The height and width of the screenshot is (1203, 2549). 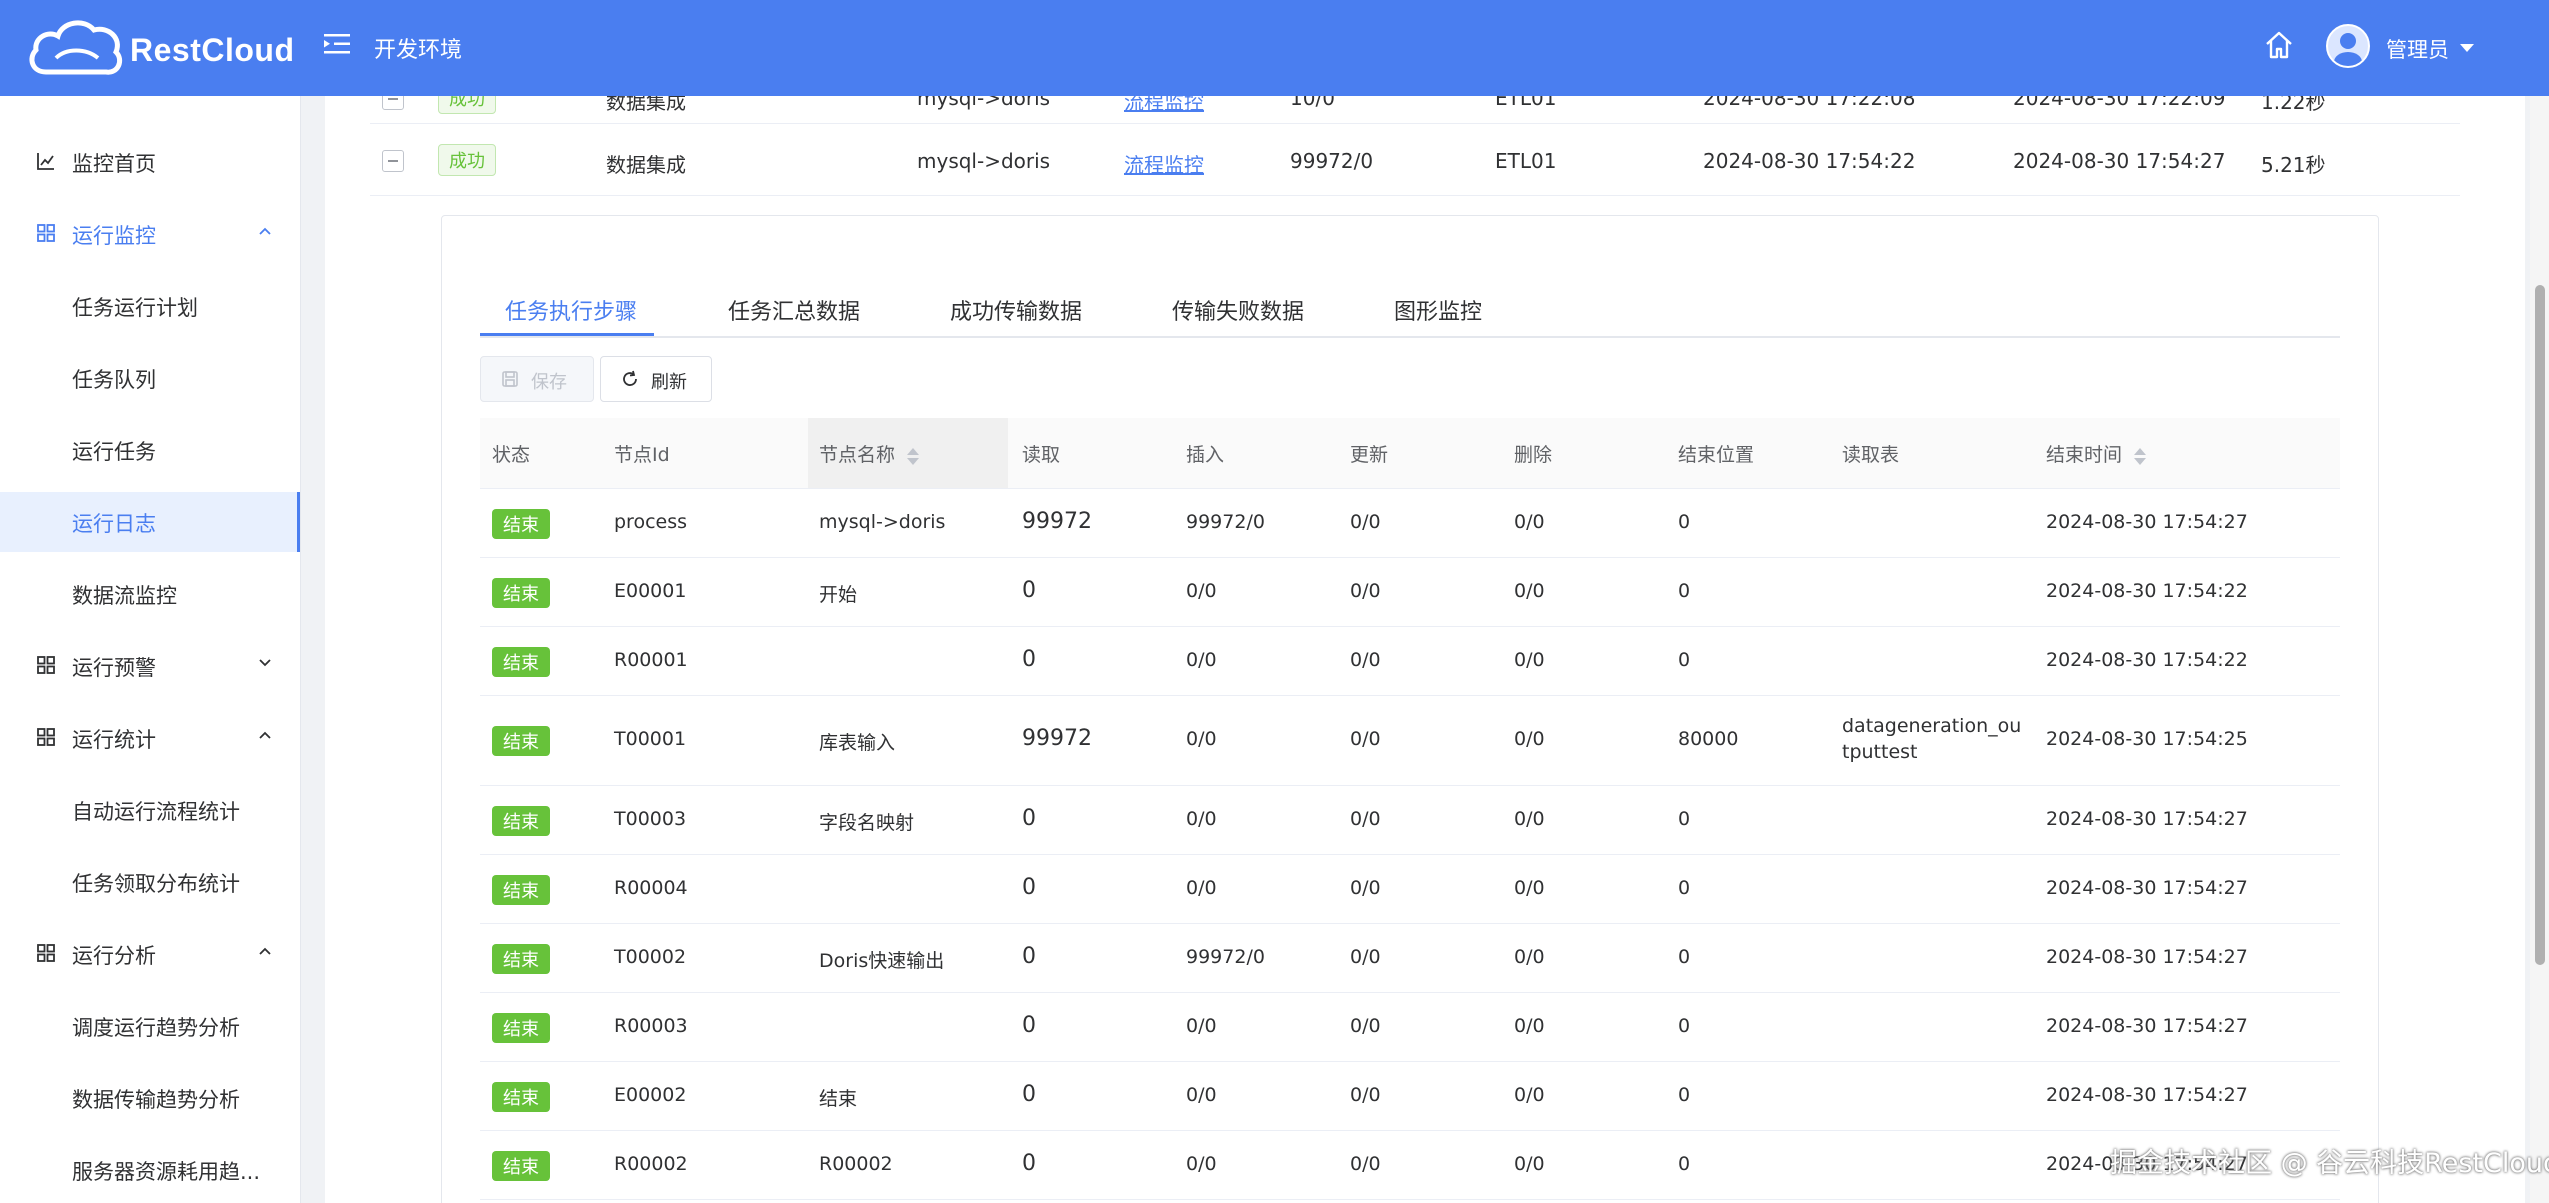 What do you see at coordinates (1332, 161) in the screenshot?
I see `record-count: 99972/0` at bounding box center [1332, 161].